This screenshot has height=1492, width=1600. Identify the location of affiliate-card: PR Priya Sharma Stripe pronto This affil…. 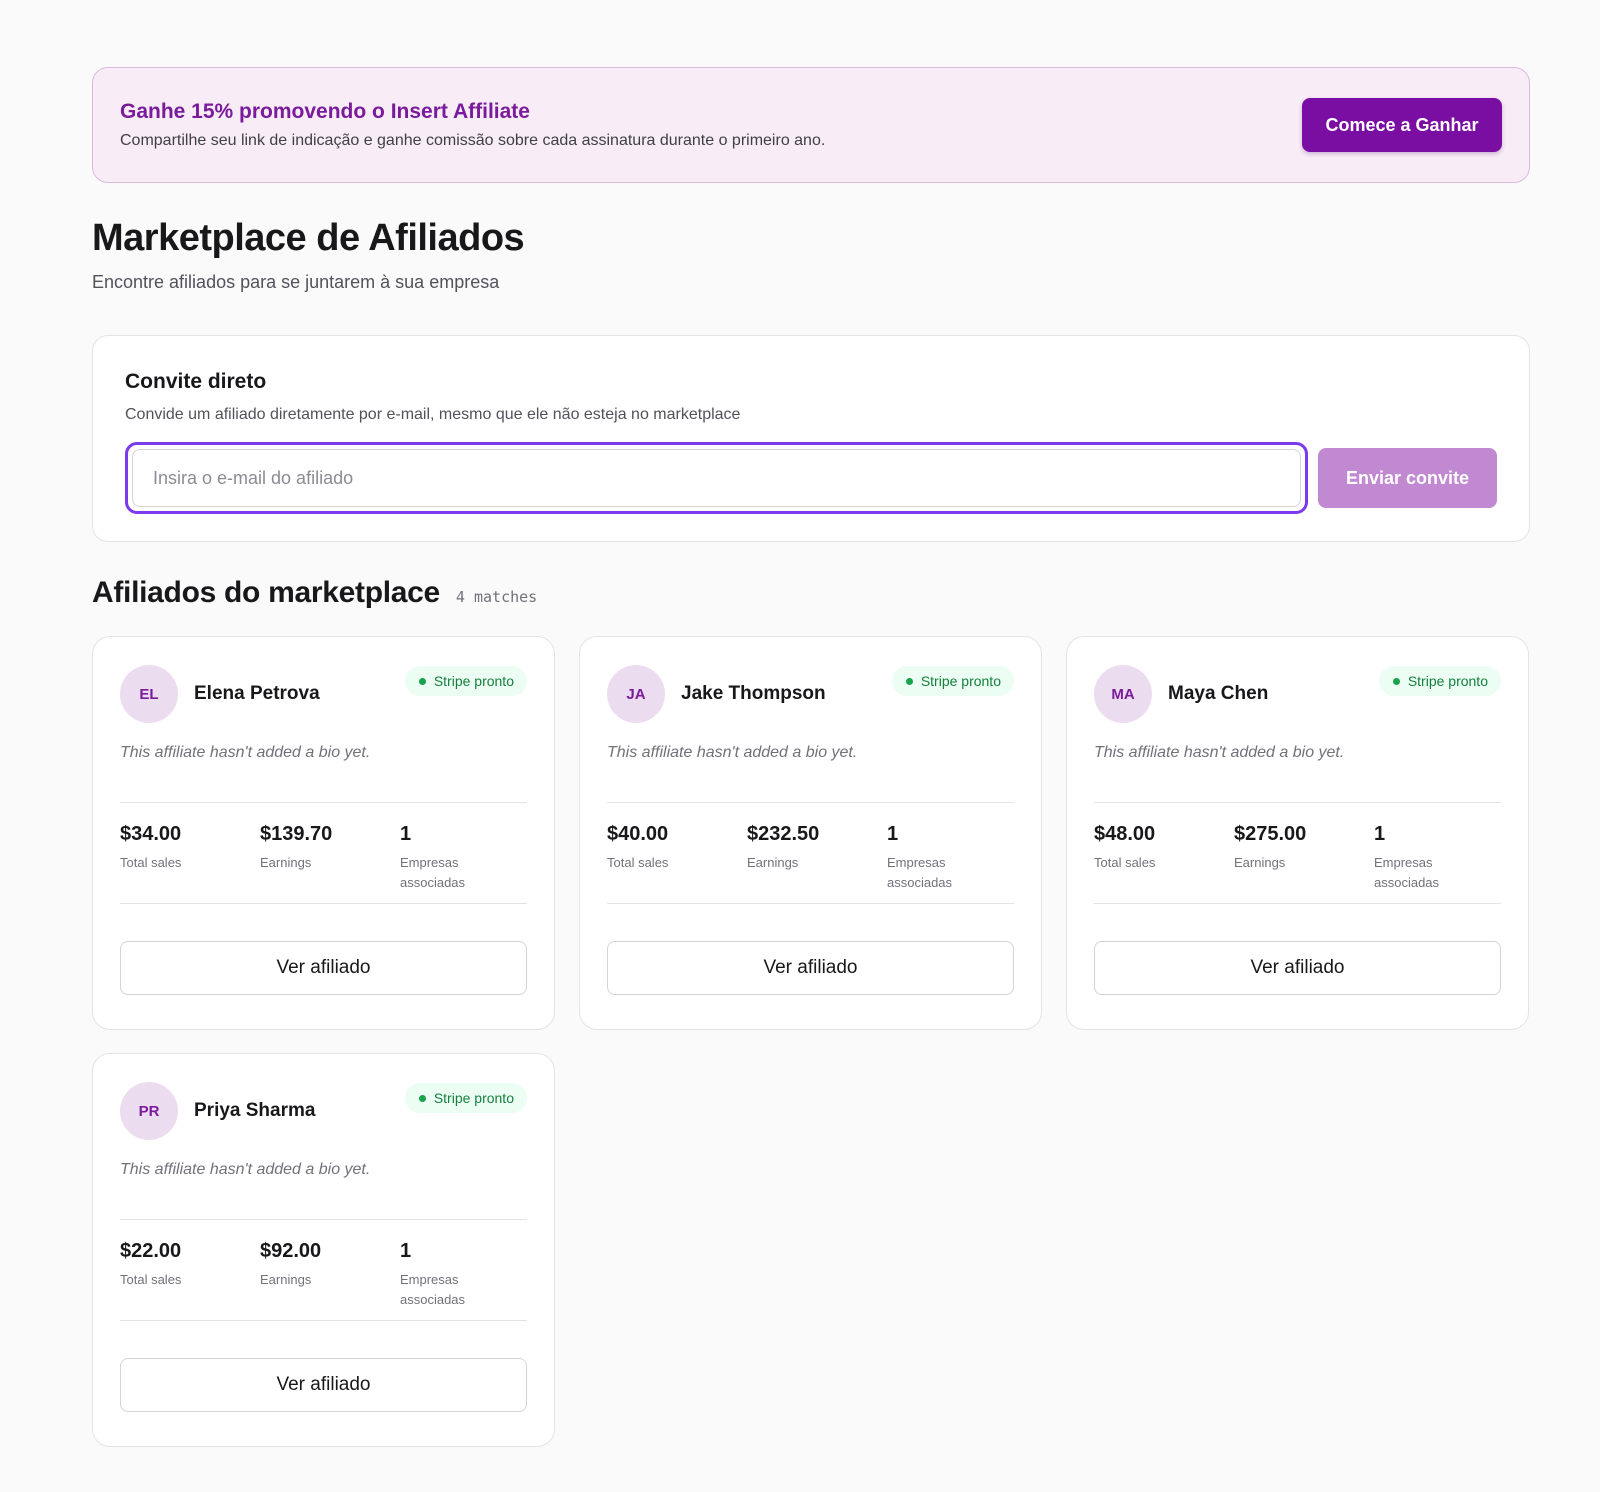
(323, 1250).